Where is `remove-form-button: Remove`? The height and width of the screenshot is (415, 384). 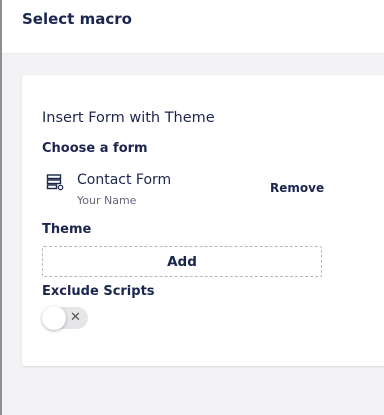 remove-form-button: Remove is located at coordinates (297, 188).